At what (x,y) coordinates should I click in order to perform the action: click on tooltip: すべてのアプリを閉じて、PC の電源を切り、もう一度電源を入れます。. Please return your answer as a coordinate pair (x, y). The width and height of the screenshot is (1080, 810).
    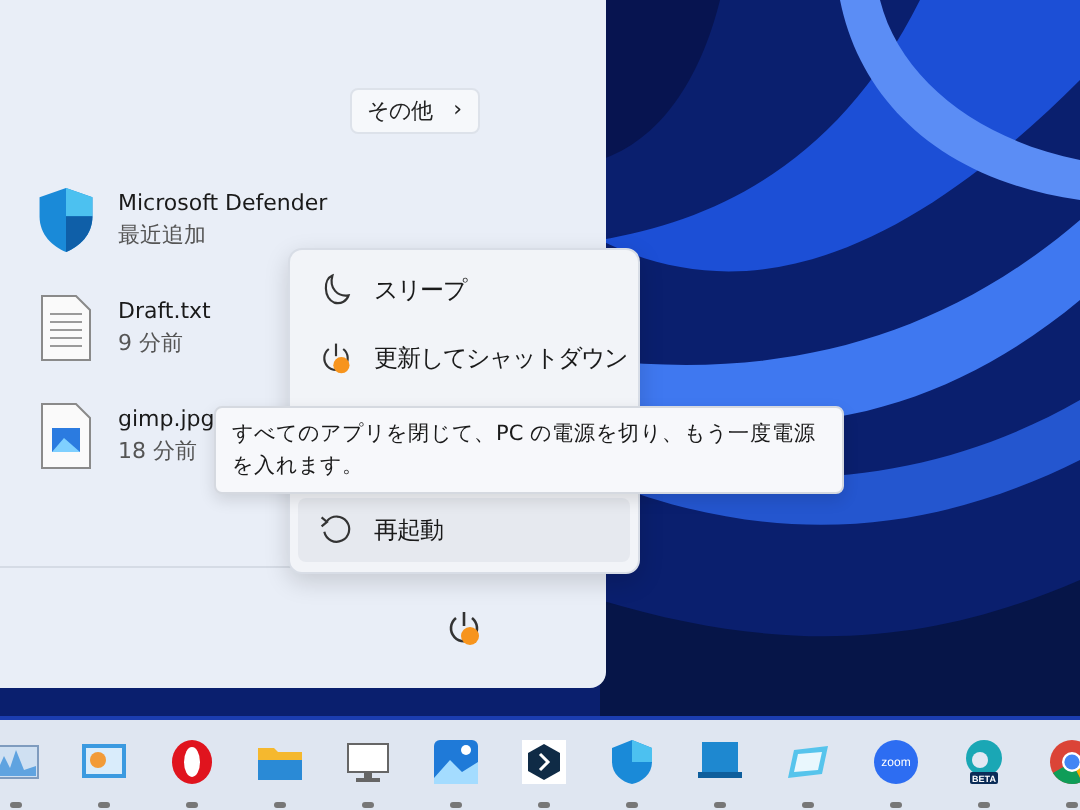
    Looking at the image, I should click on (529, 450).